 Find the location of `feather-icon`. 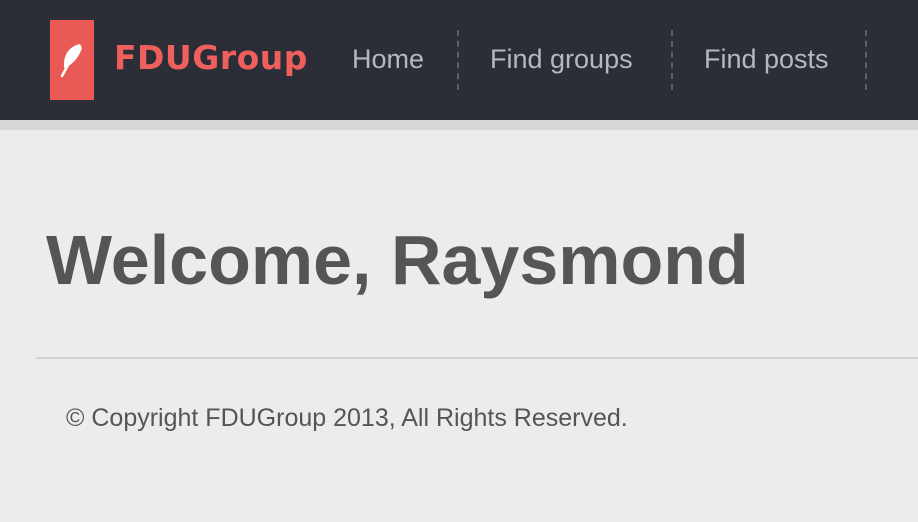

feather-icon is located at coordinates (71, 61).